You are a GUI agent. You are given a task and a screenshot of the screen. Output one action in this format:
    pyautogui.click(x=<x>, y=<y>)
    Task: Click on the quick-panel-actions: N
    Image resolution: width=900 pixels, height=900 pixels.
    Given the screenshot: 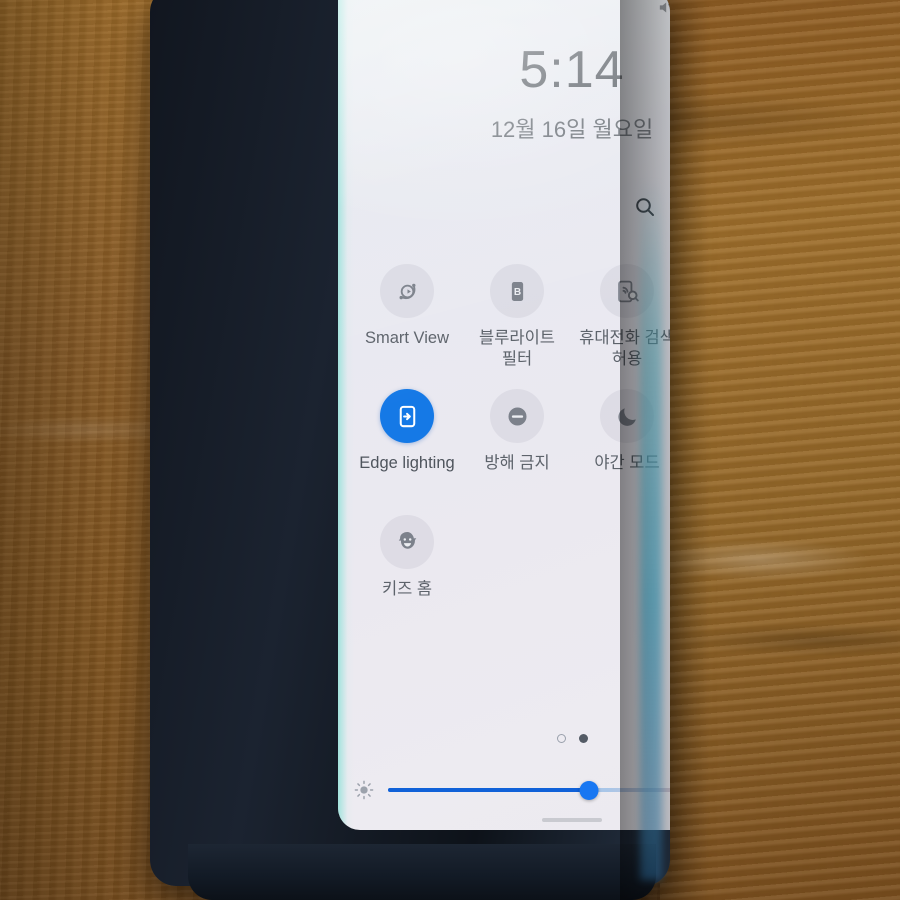 What is the action you would take?
    pyautogui.click(x=650, y=207)
    